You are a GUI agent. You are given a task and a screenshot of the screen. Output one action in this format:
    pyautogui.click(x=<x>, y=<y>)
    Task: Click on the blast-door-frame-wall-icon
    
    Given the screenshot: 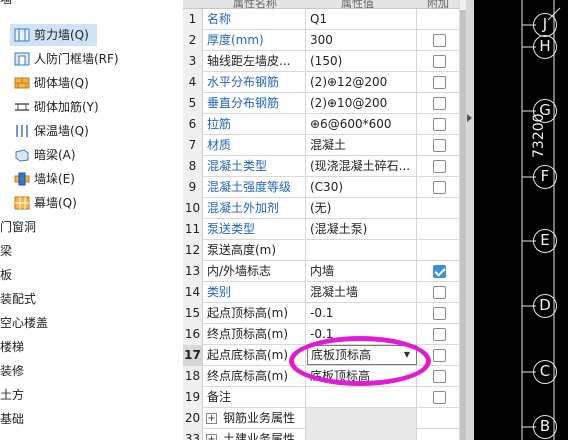 What is the action you would take?
    pyautogui.click(x=22, y=59)
    